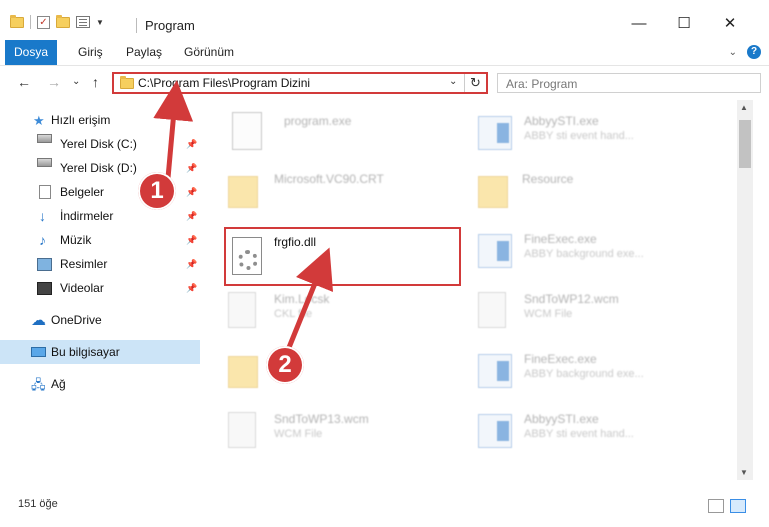 The width and height of the screenshot is (769, 527). What do you see at coordinates (44, 288) in the screenshot?
I see `video-icon` at bounding box center [44, 288].